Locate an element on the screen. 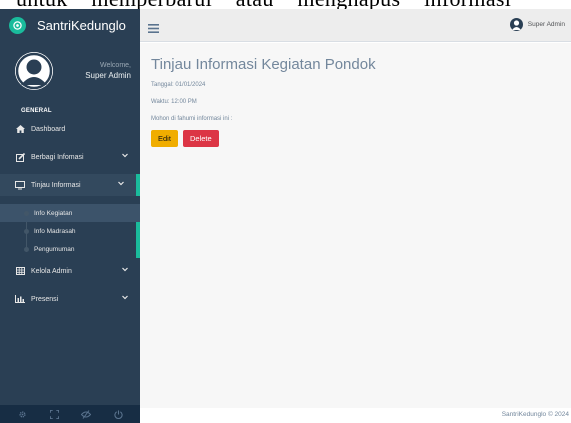 The height and width of the screenshot is (423, 571). menu-section-title: GENERAL is located at coordinates (36, 111).